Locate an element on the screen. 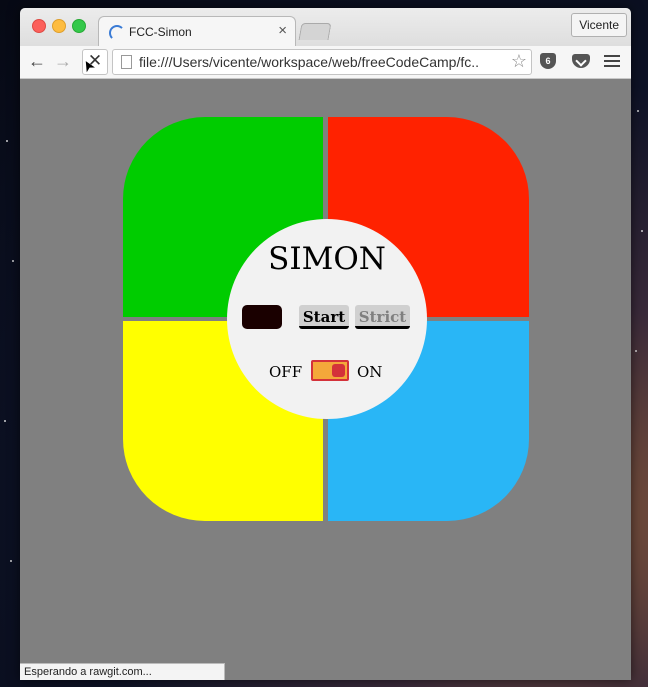  start-button: Start is located at coordinates (324, 317).